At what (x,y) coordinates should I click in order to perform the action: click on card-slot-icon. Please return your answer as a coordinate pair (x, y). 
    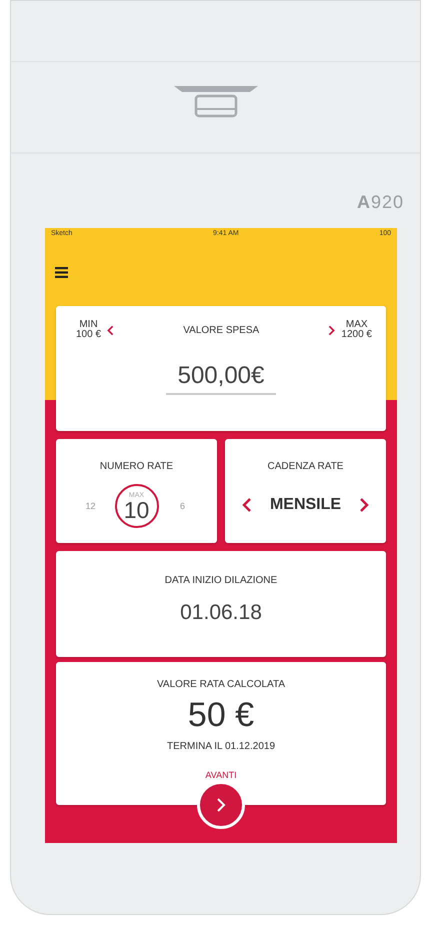
    Looking at the image, I should click on (216, 101).